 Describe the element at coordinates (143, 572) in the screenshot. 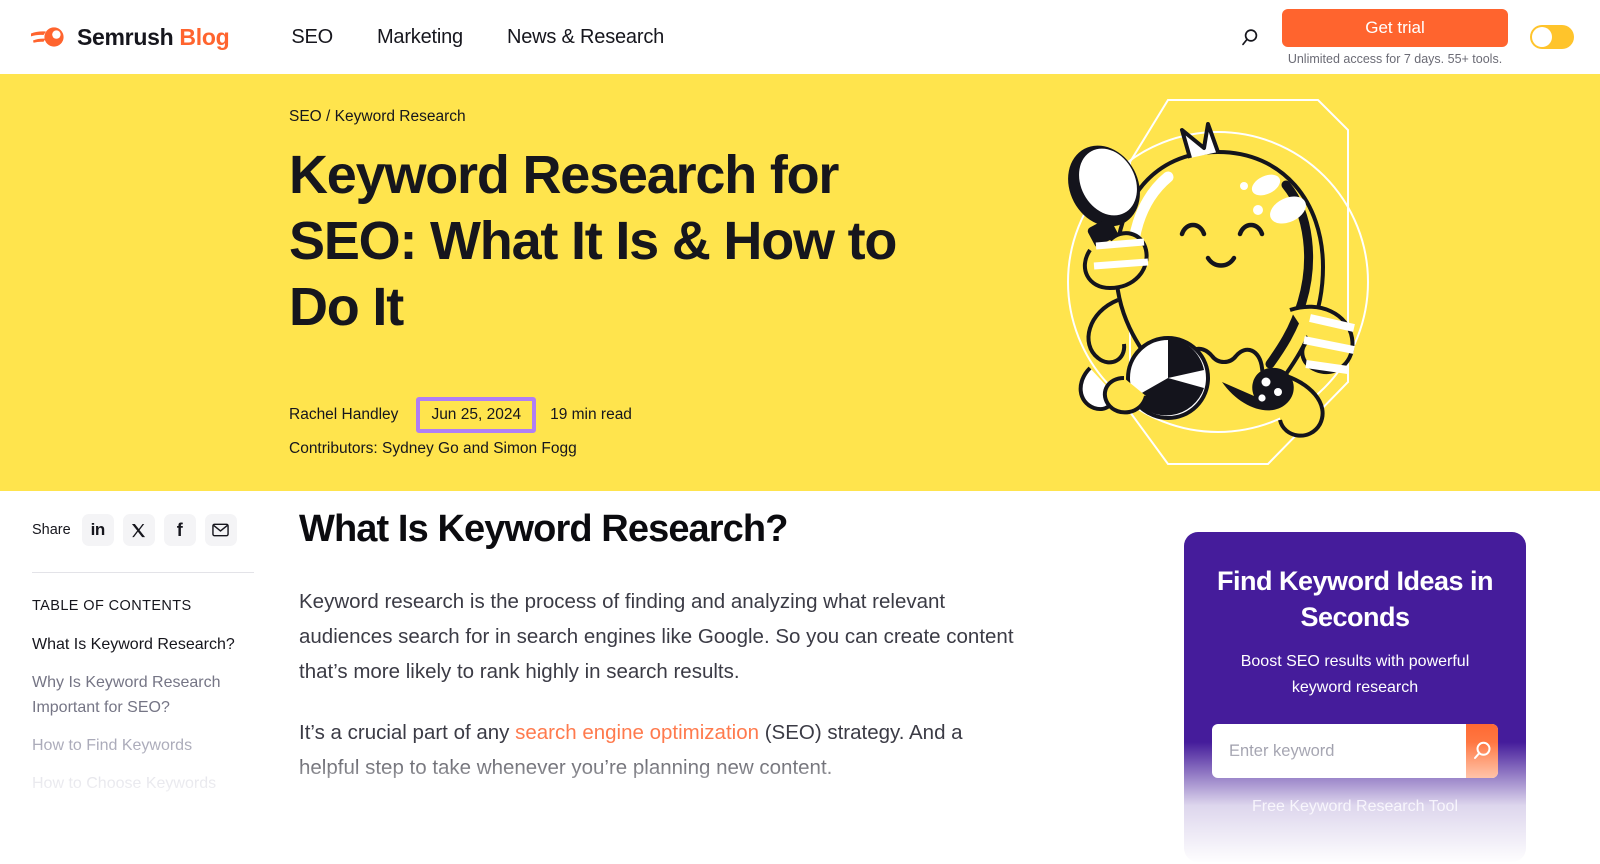

I see `rail-divider` at that location.